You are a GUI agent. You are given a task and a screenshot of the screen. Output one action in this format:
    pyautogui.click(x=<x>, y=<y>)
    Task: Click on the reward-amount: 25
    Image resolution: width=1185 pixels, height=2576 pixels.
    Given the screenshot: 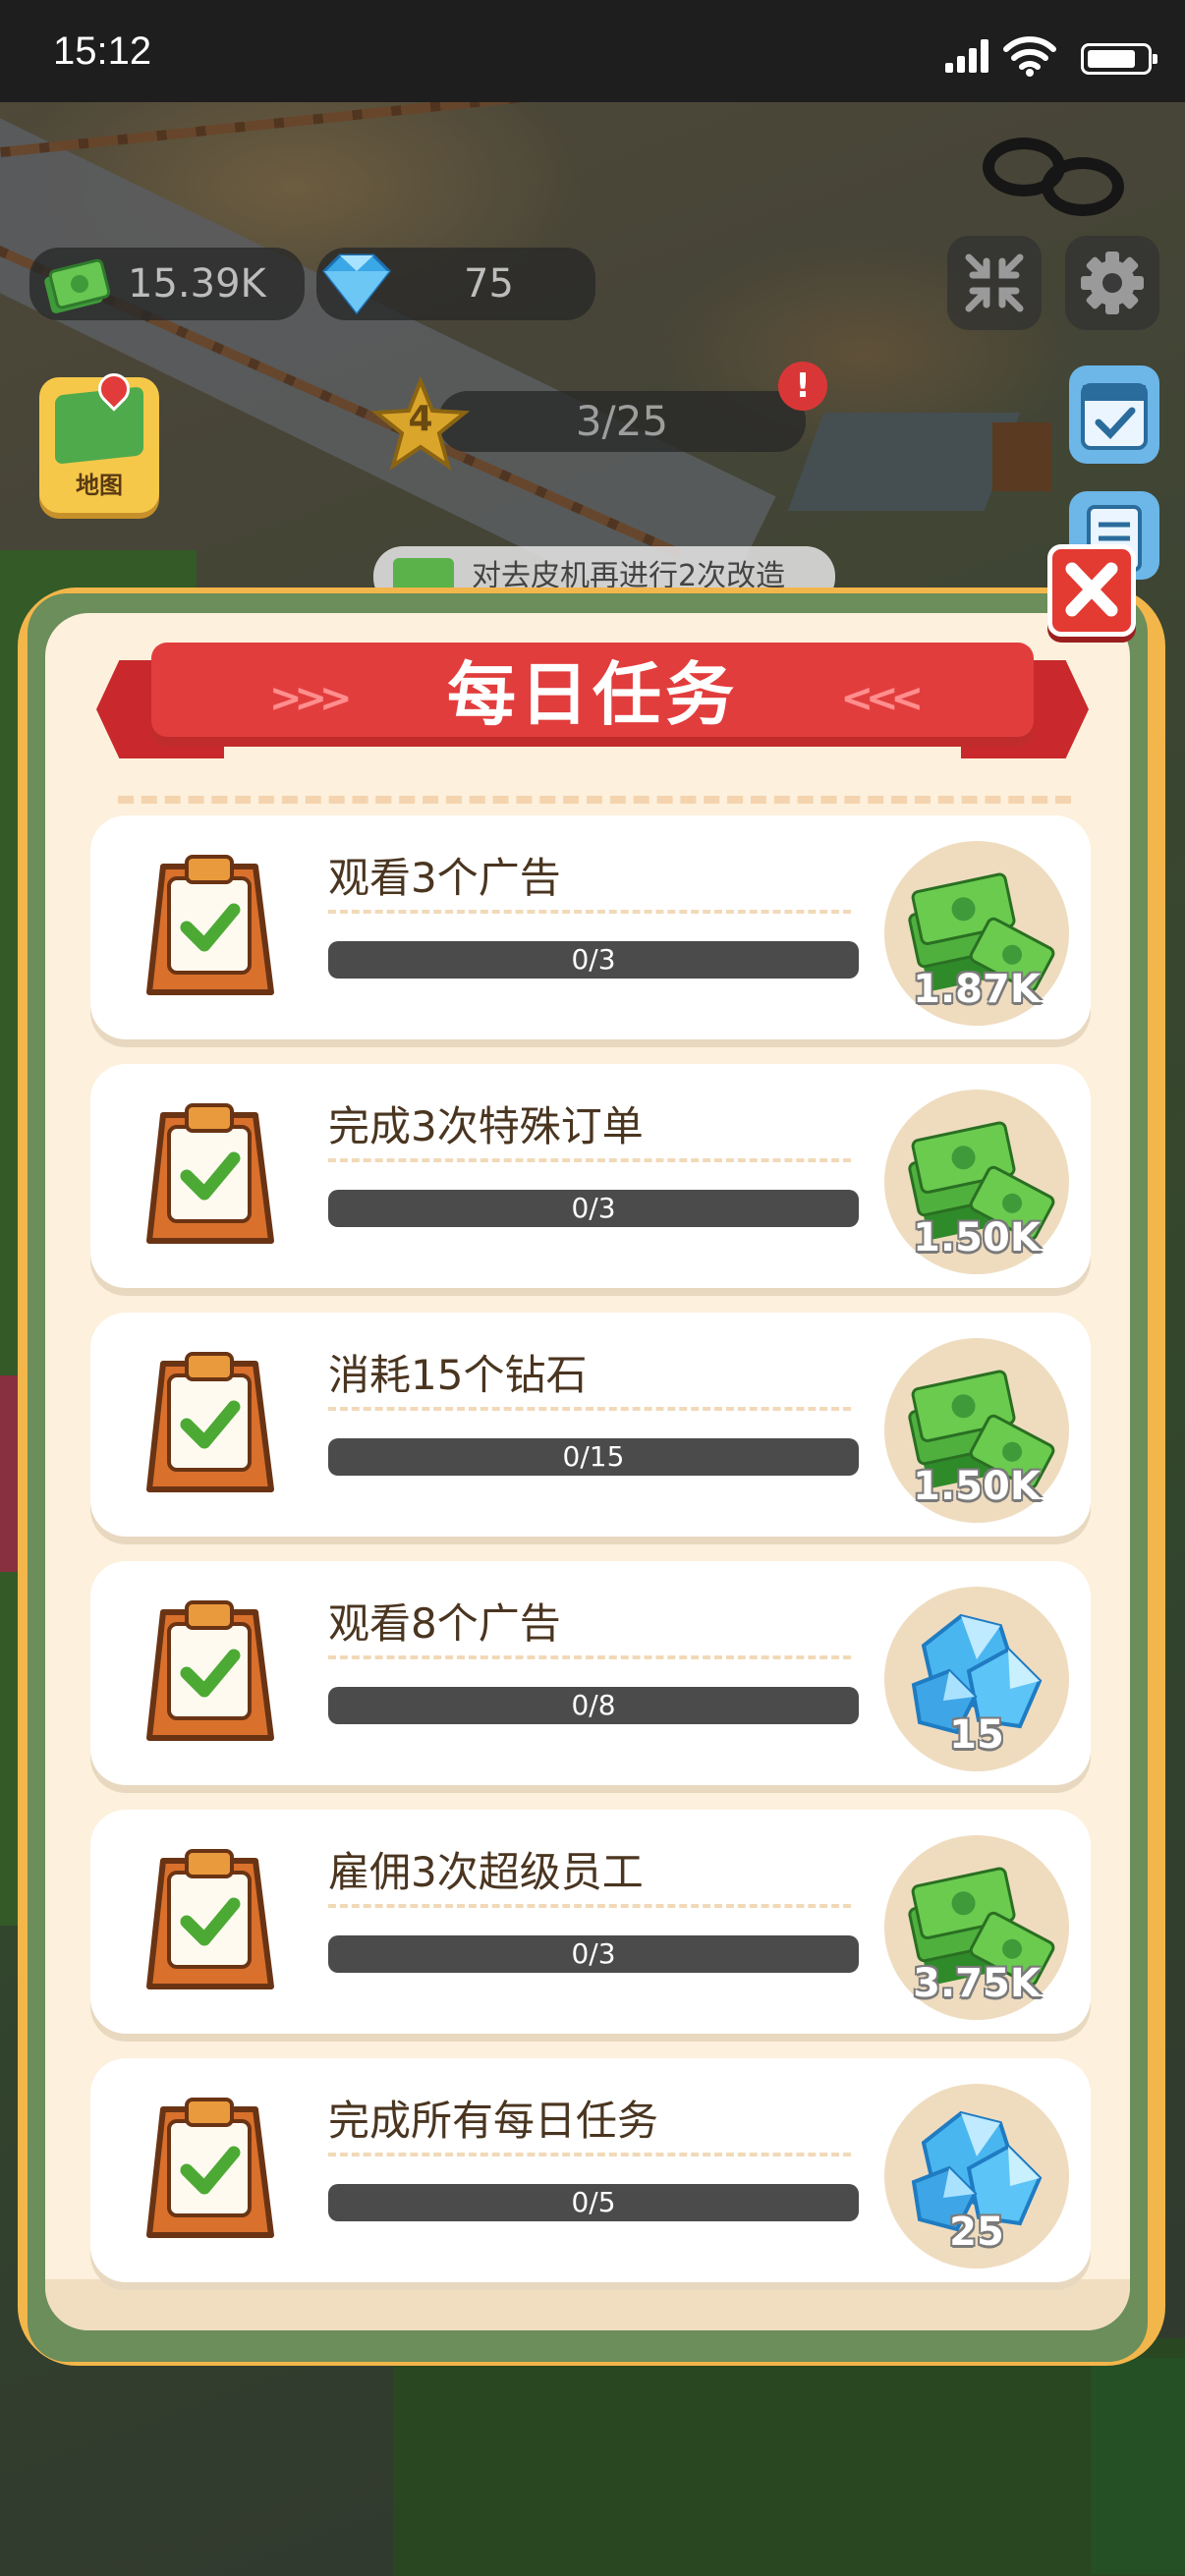 What is the action you would take?
    pyautogui.click(x=977, y=2232)
    